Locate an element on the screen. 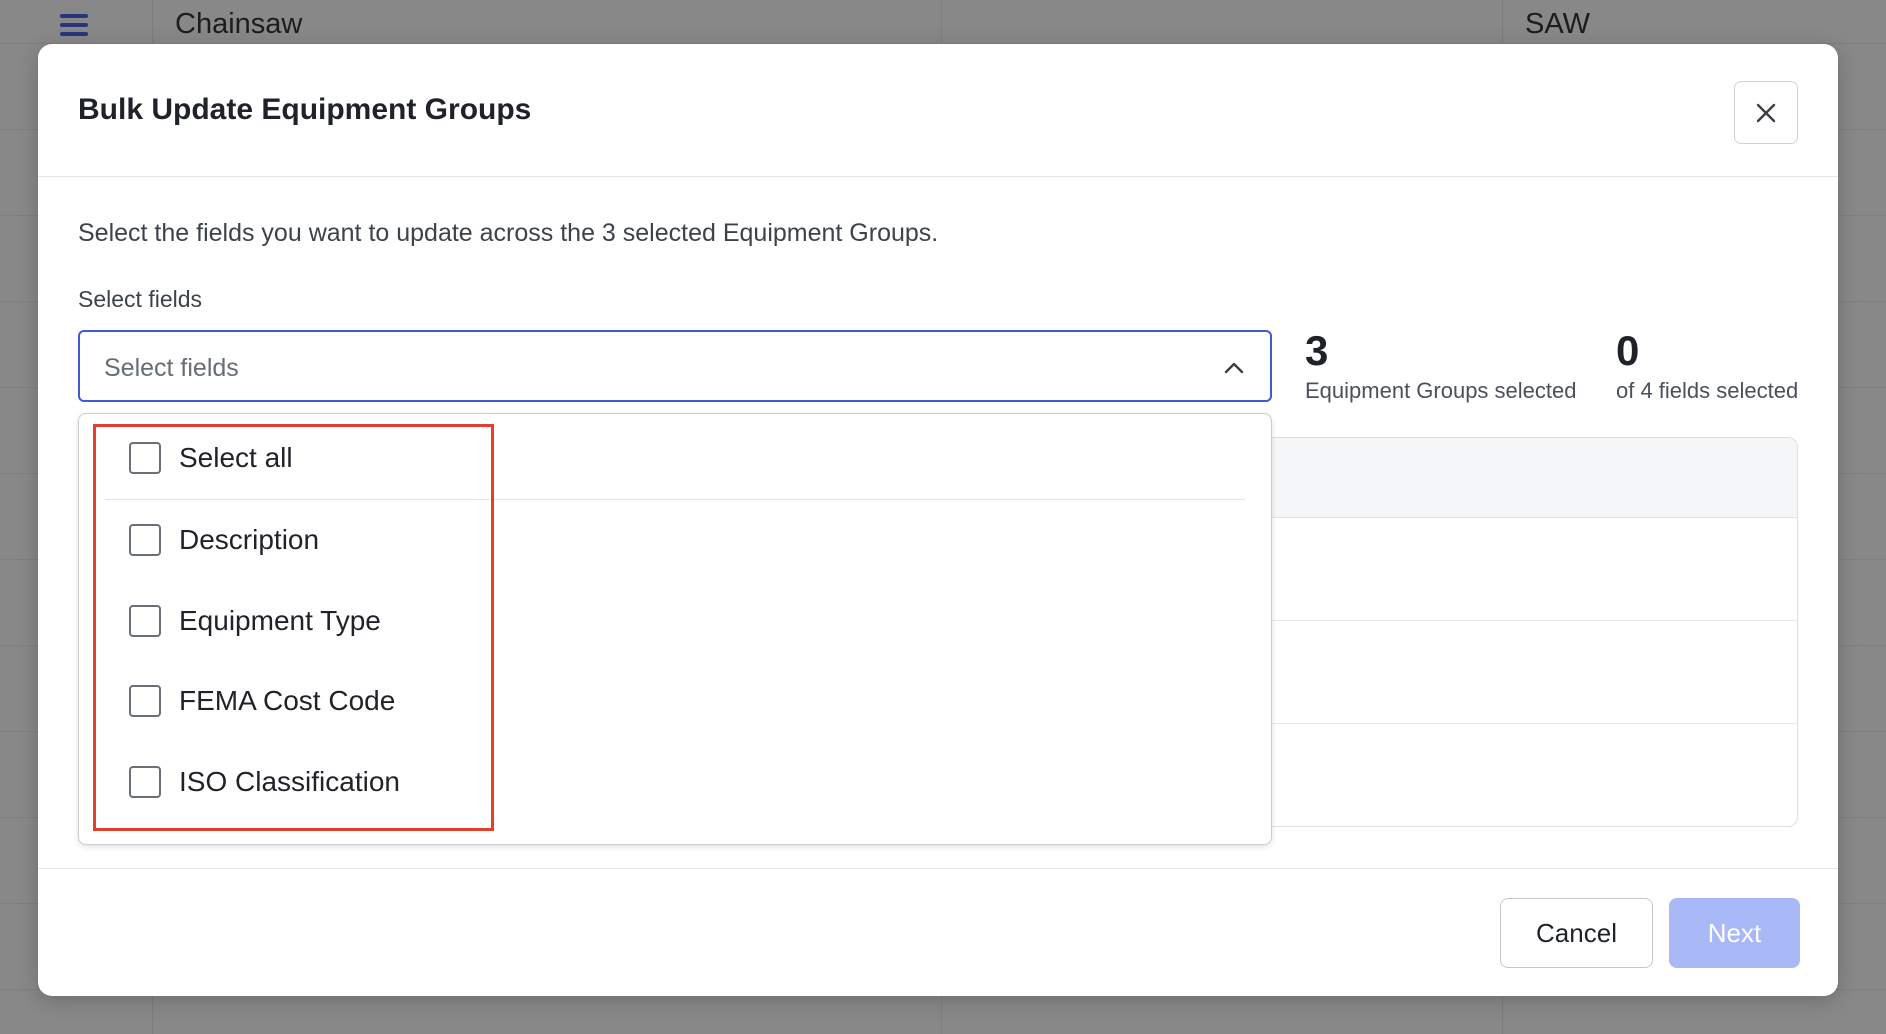  option-label: FEMA Cost Code is located at coordinates (287, 700).